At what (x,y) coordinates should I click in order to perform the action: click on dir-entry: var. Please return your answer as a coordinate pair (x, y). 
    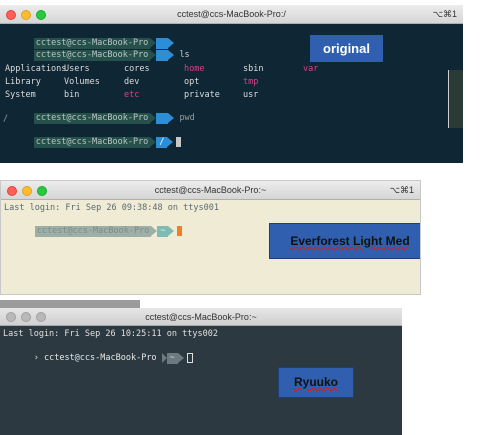
    Looking at the image, I should click on (311, 69).